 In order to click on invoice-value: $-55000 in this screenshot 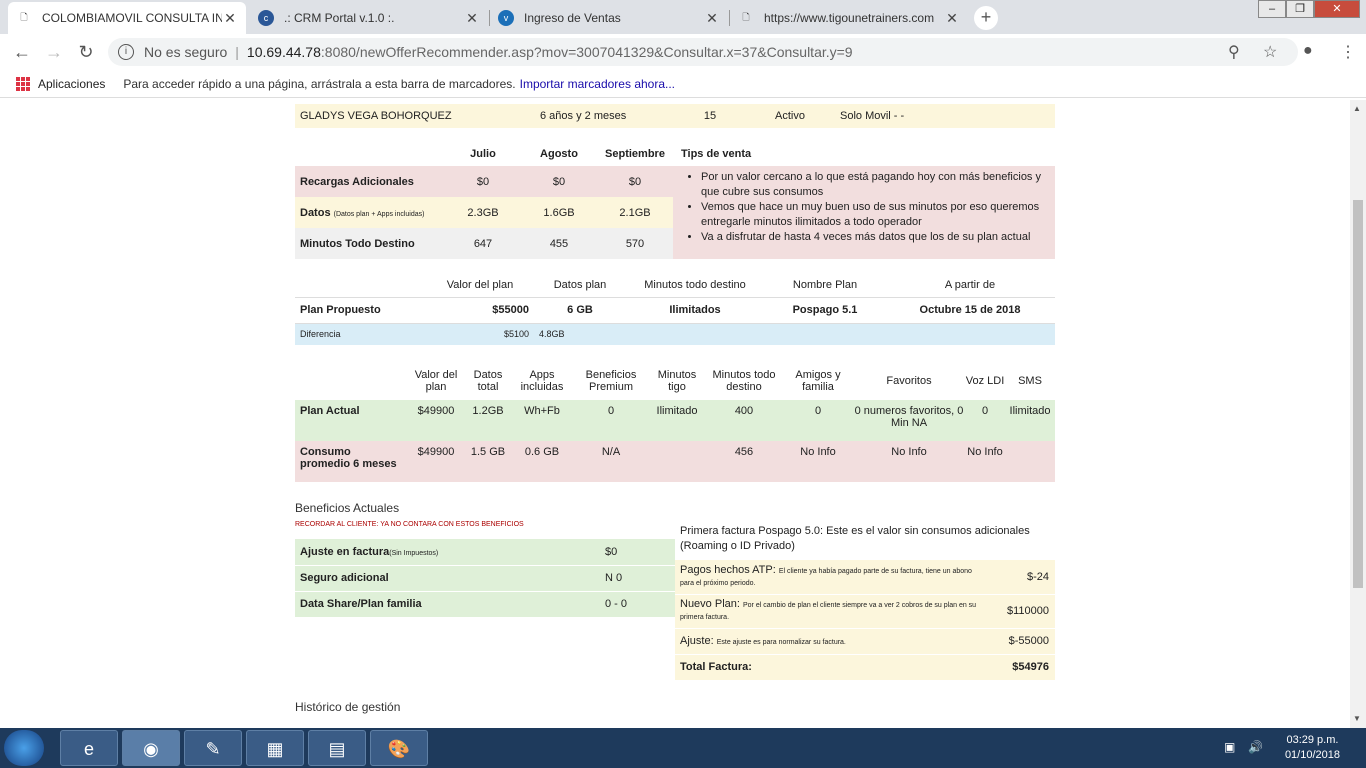, I will do `click(1028, 641)`.